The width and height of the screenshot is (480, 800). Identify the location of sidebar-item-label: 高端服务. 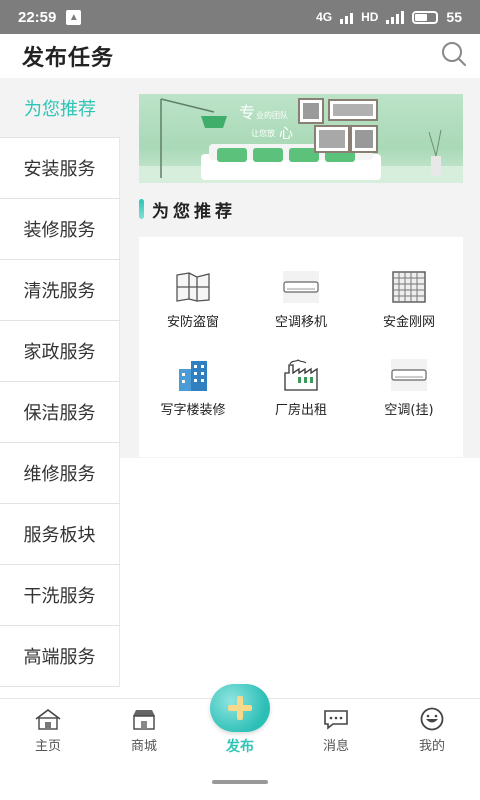
(59, 657).